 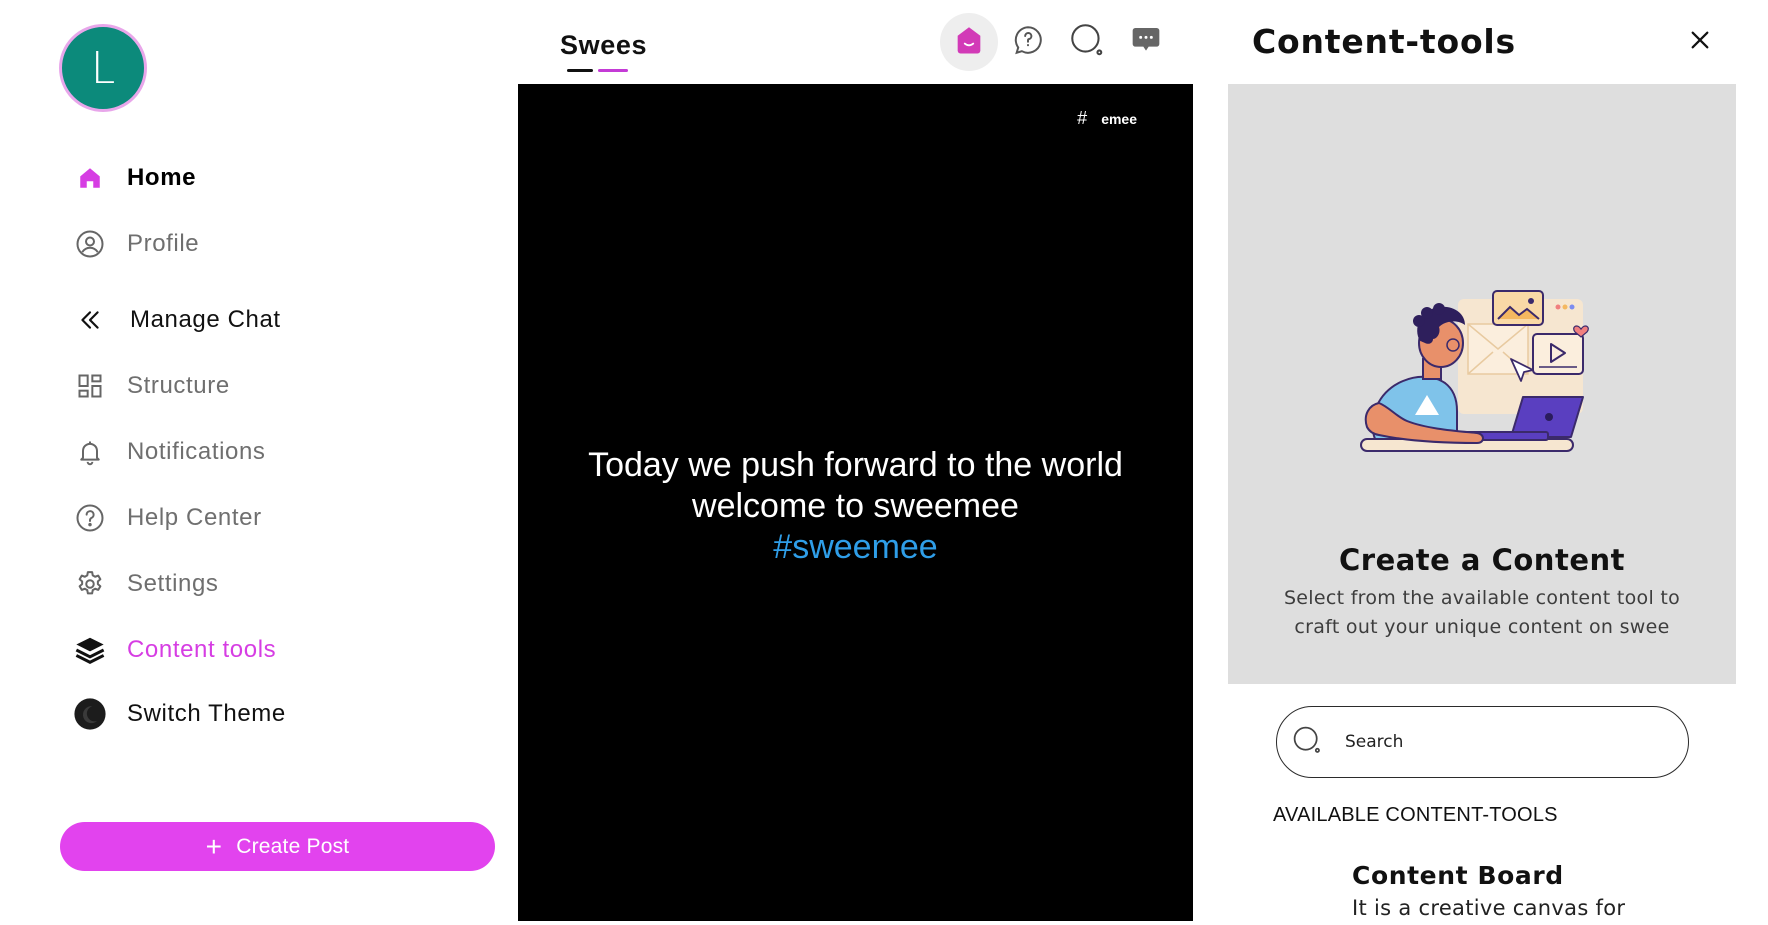 What do you see at coordinates (103, 68) in the screenshot?
I see `avatar: L` at bounding box center [103, 68].